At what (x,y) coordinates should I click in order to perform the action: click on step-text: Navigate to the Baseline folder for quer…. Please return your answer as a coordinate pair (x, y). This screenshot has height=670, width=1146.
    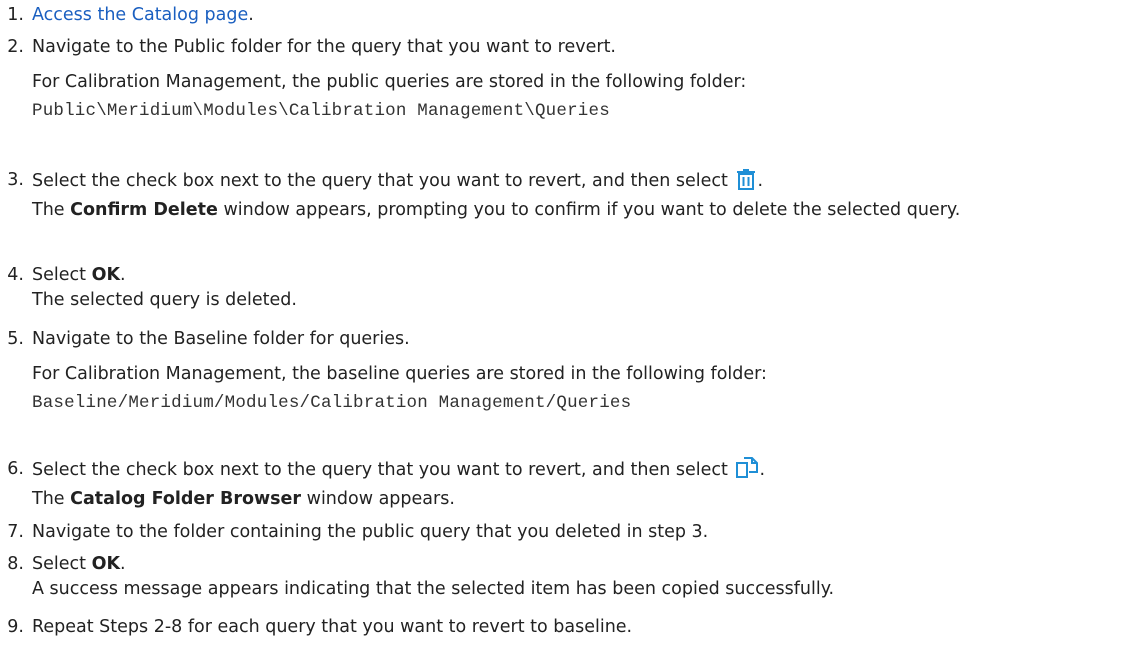
    Looking at the image, I should click on (221, 339).